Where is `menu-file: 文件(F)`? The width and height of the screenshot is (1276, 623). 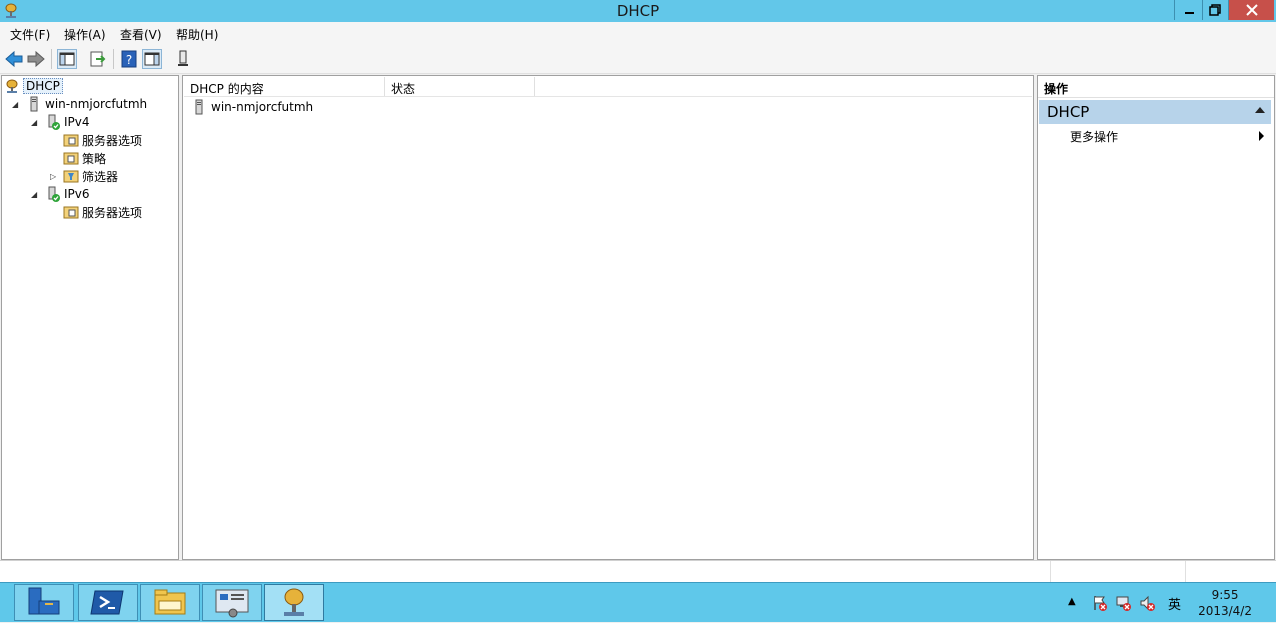
menu-file: 文件(F) is located at coordinates (30, 34).